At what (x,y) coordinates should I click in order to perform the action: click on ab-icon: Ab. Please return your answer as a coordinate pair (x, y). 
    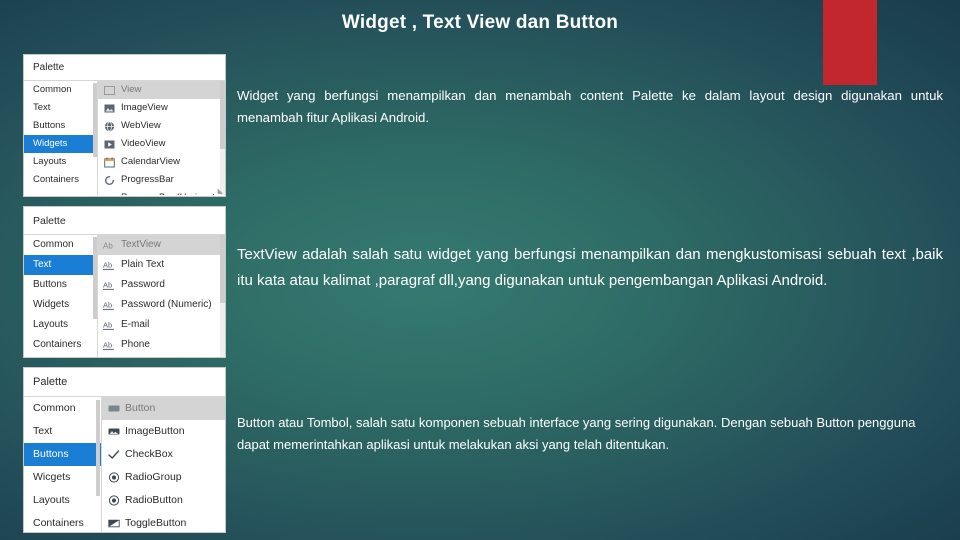
    Looking at the image, I should click on (109, 245).